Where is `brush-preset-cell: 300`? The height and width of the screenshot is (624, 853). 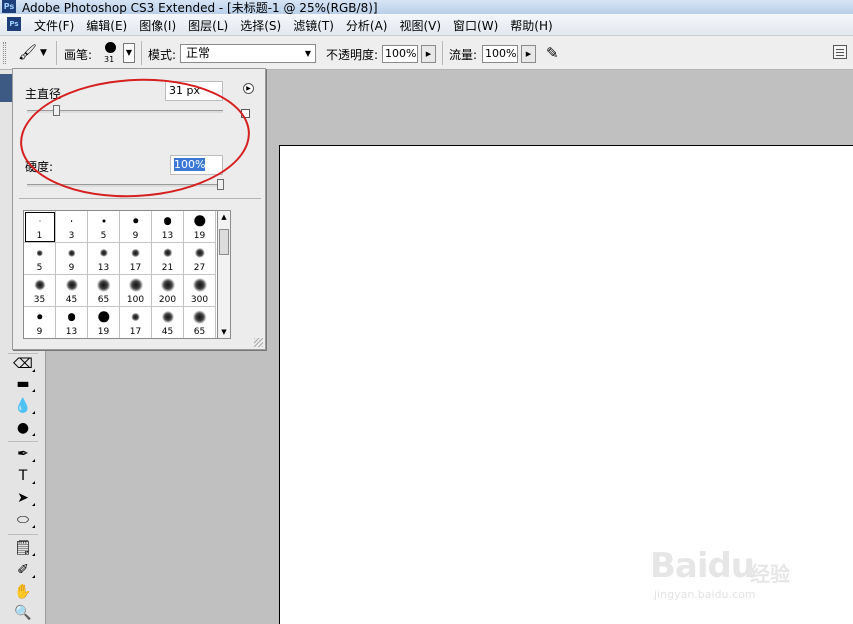
brush-preset-cell: 300 is located at coordinates (200, 291).